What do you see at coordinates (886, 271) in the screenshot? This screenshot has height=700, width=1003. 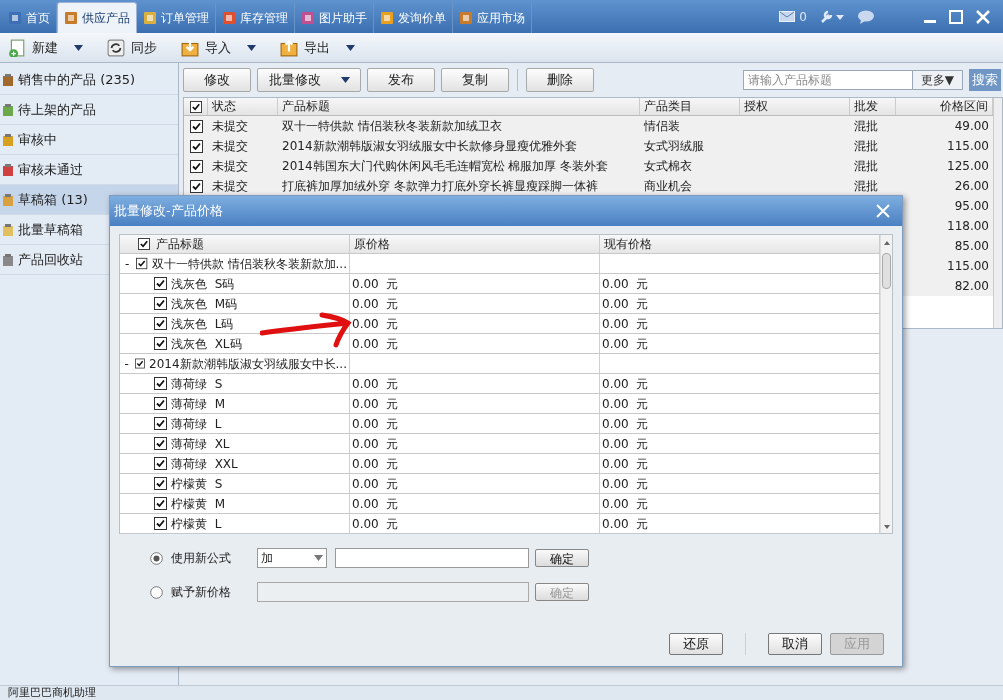 I see `scrollbar-thumb` at bounding box center [886, 271].